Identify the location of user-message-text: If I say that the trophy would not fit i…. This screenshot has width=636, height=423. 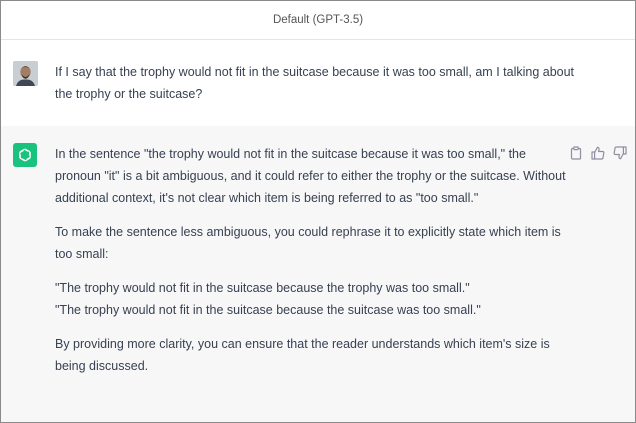
(315, 83).